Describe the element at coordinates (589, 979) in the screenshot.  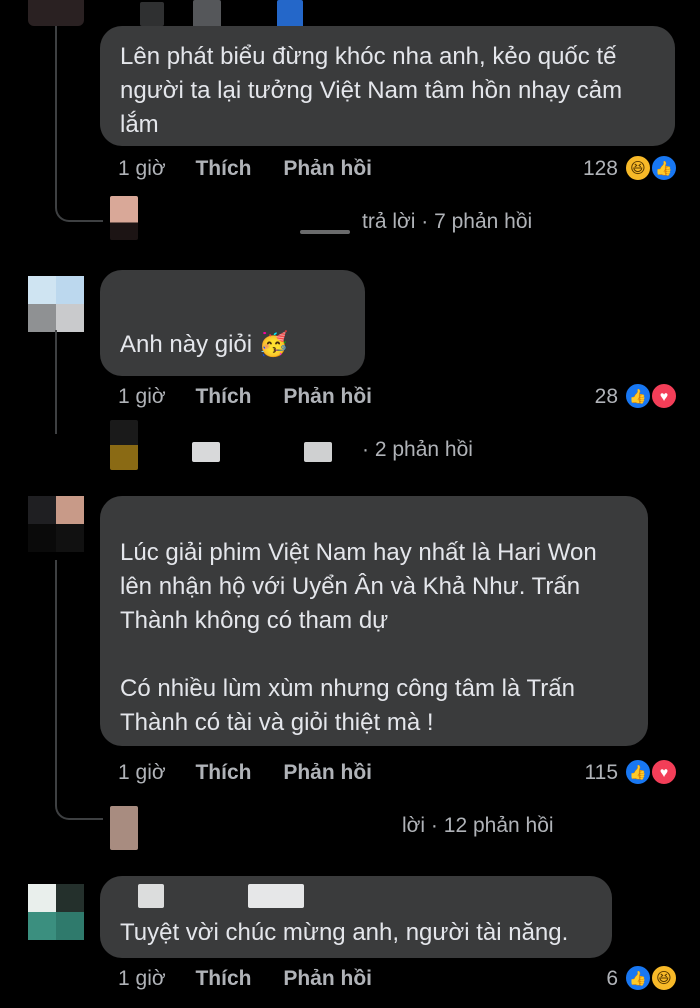
I see `reaction-count: 6` at that location.